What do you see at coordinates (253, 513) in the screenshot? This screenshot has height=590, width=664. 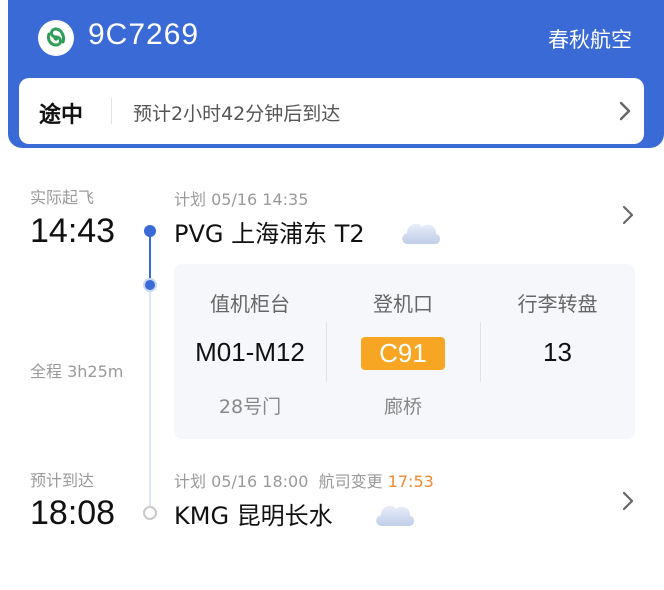 I see `arrival-airport: KMG 昆明长水` at bounding box center [253, 513].